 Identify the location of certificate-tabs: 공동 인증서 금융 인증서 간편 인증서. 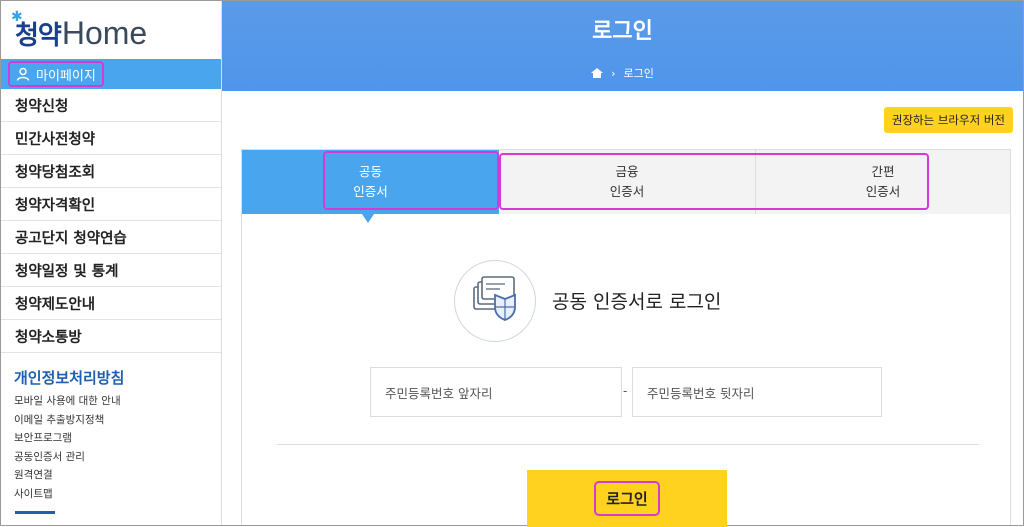
(626, 186).